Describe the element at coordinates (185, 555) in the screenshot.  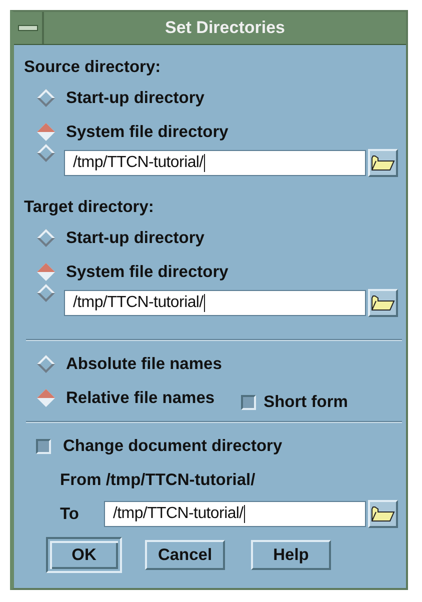
I see `dialog-button: Cancel` at that location.